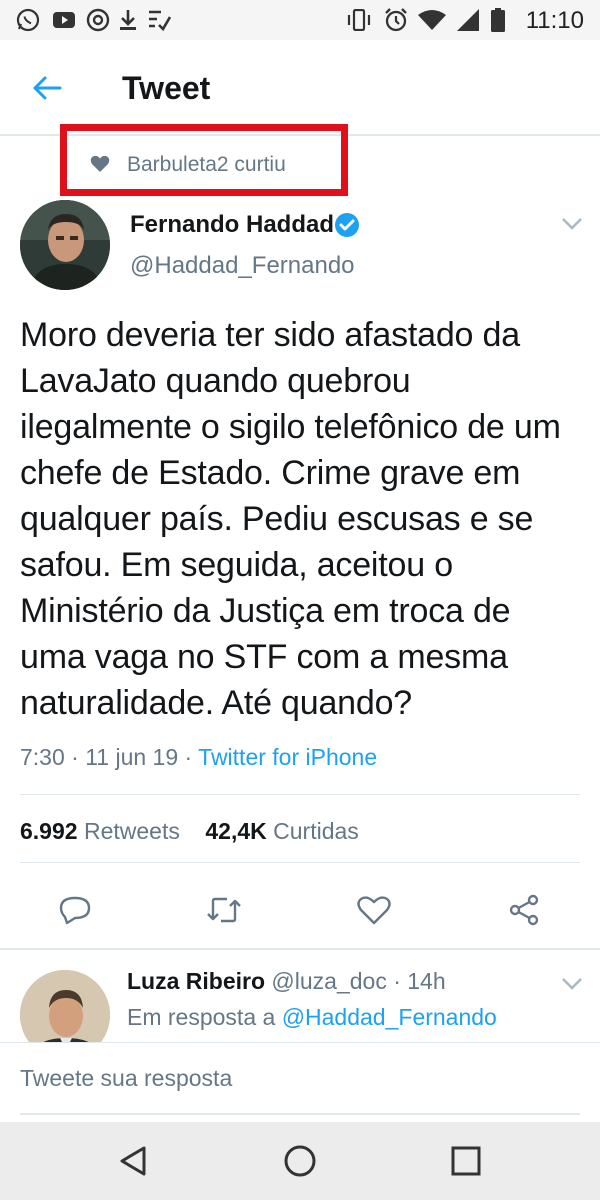 This screenshot has width=600, height=1200. What do you see at coordinates (100, 163) in the screenshot?
I see `heart-icon` at bounding box center [100, 163].